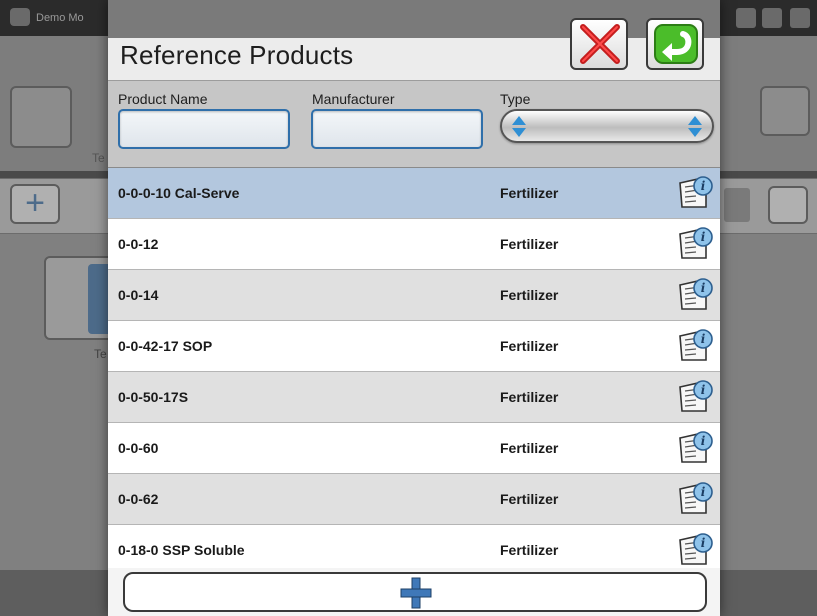  I want to click on background-label: Te, so click(98, 158).